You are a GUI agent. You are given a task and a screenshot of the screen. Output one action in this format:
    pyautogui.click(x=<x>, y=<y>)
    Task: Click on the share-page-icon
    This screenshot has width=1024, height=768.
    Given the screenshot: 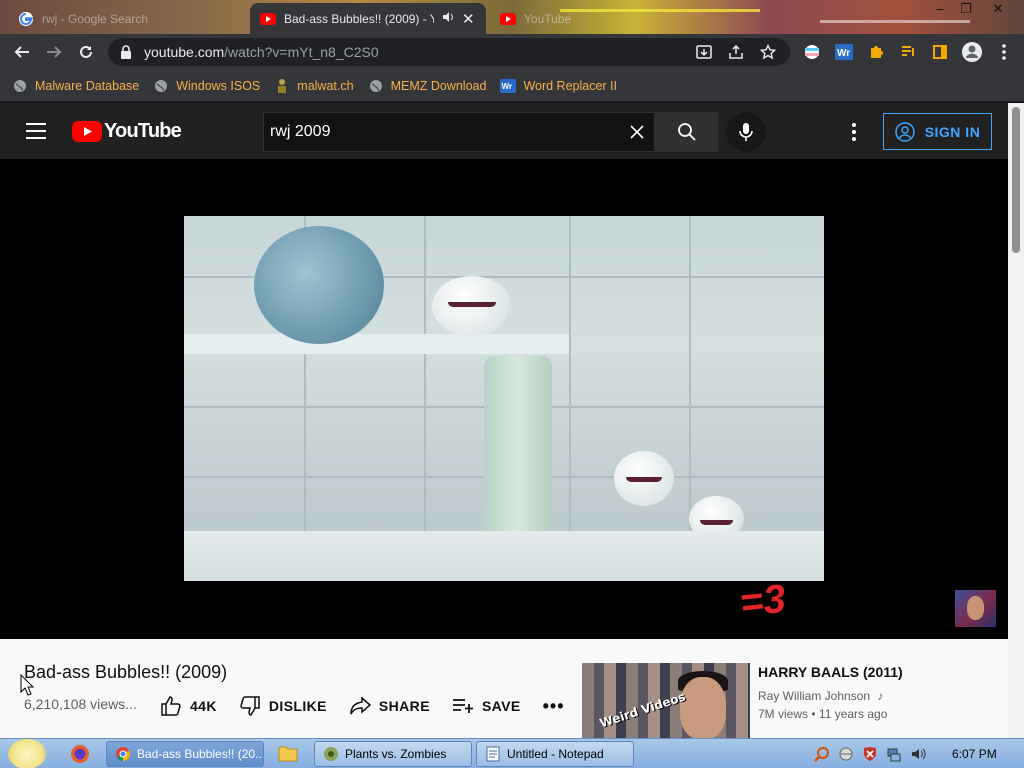 What is the action you would take?
    pyautogui.click(x=736, y=52)
    